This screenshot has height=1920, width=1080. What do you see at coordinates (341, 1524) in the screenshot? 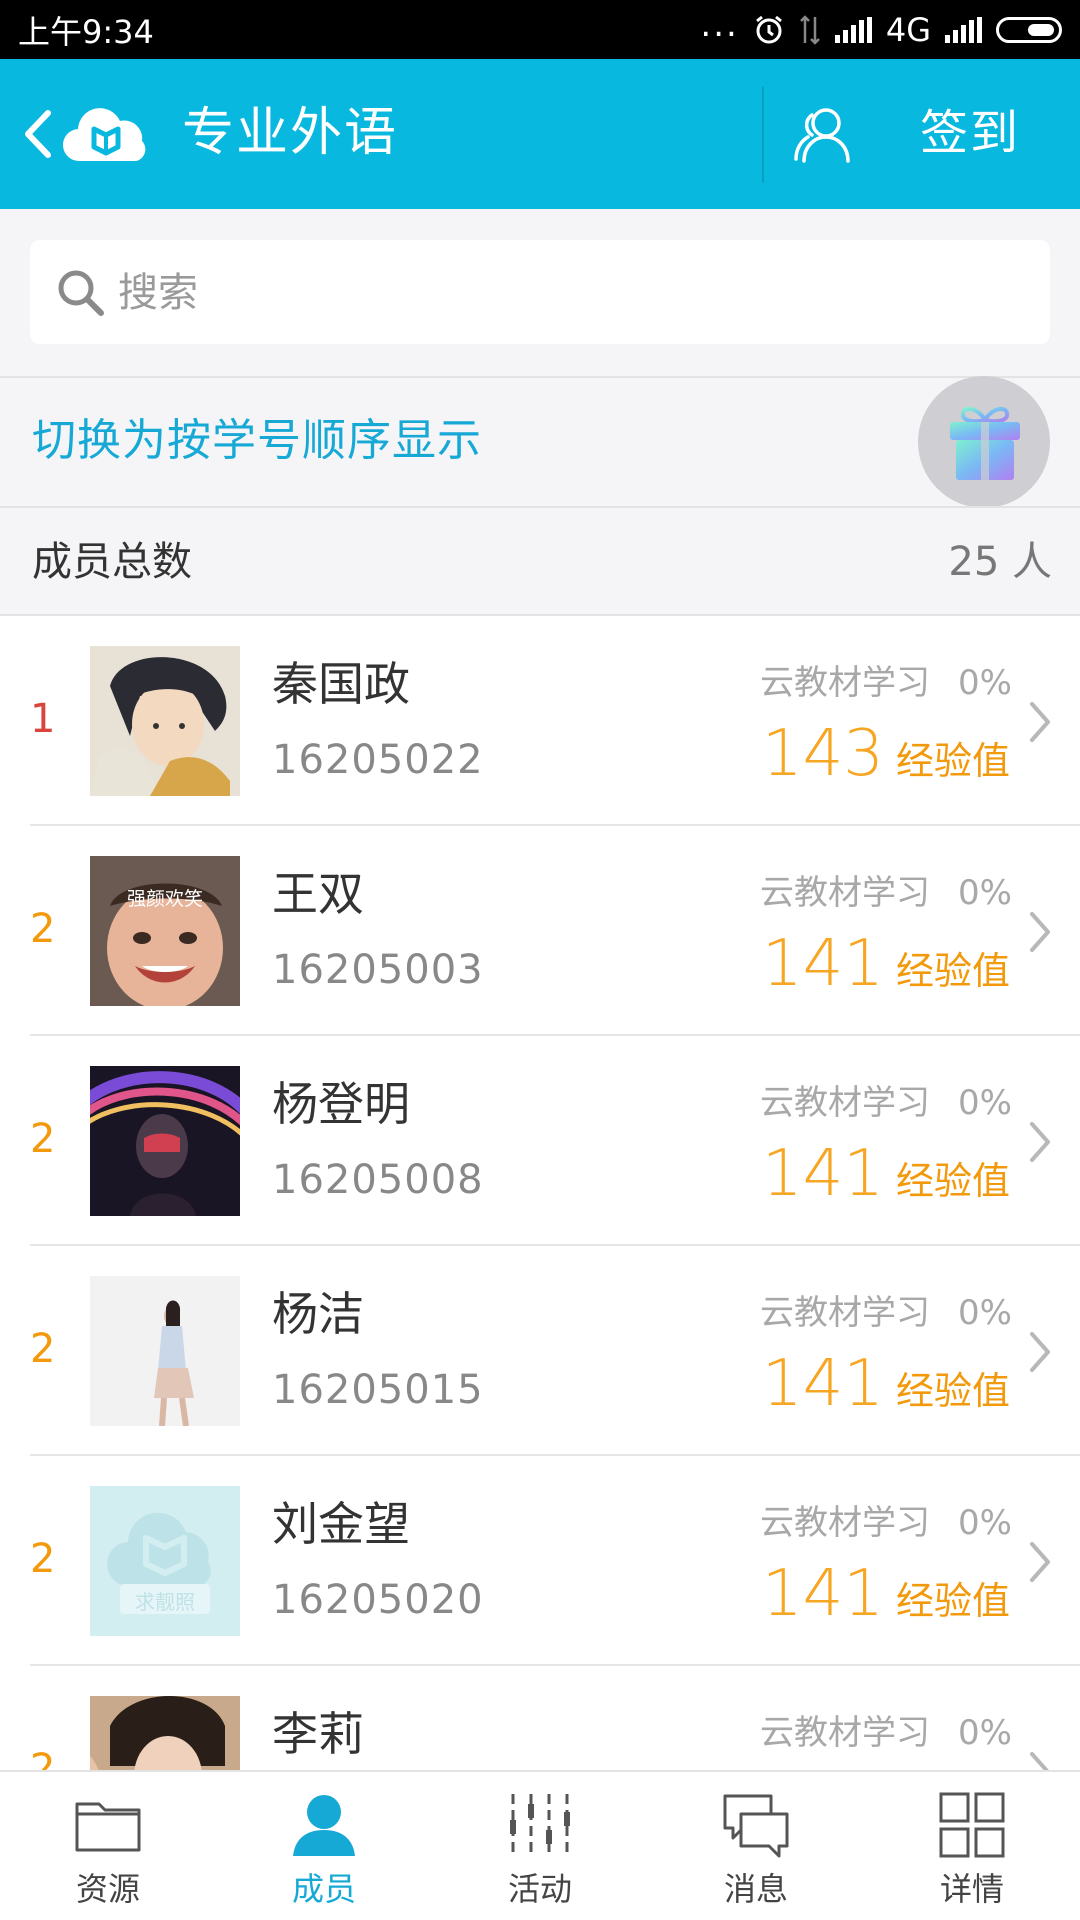
I see `member-name: 刘金望` at bounding box center [341, 1524].